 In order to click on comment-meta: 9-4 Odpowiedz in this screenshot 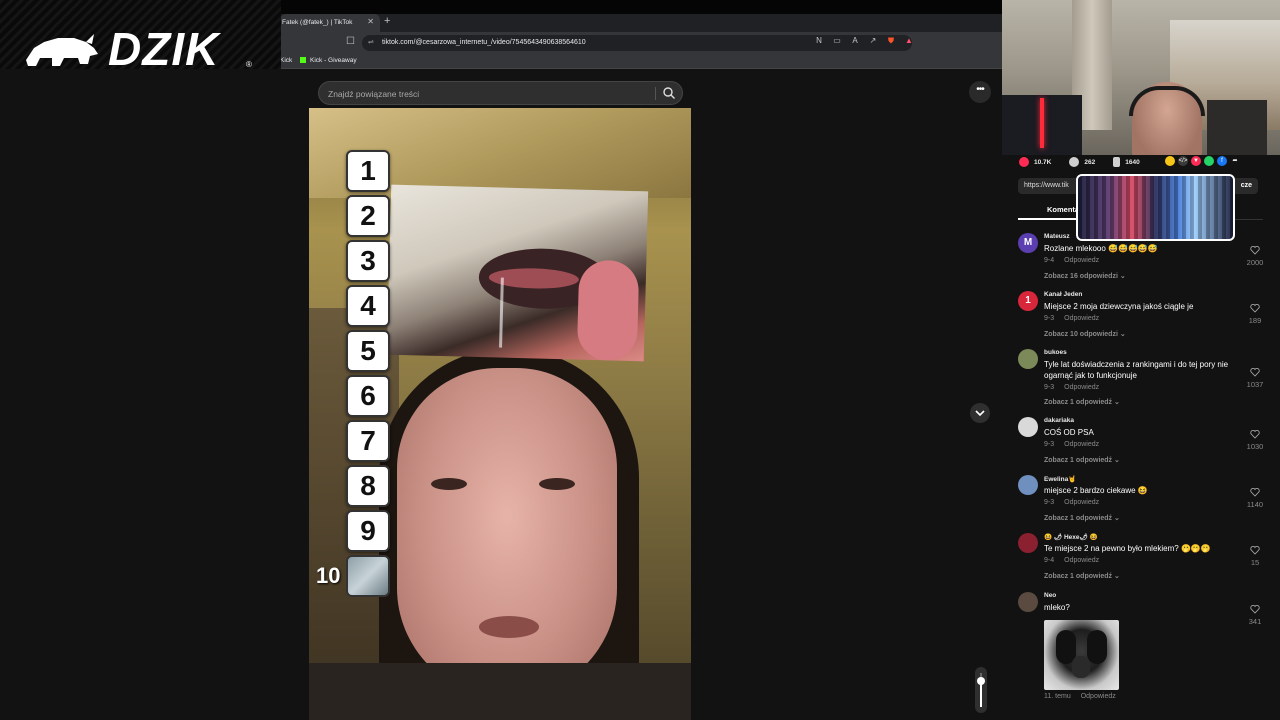, I will do `click(1071, 560)`.